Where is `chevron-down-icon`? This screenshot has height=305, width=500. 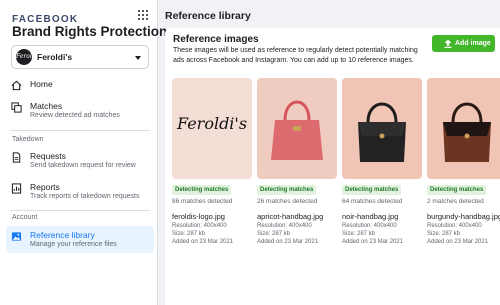
chevron-down-icon is located at coordinates (138, 58).